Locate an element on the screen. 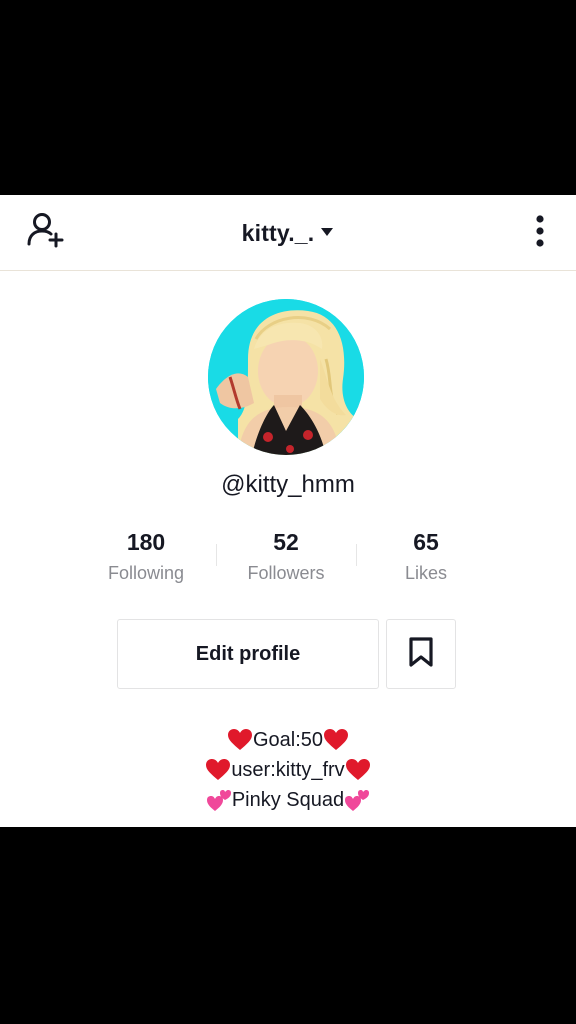 The height and width of the screenshot is (1024, 576). bio-line: Pinky Squad is located at coordinates (288, 800).